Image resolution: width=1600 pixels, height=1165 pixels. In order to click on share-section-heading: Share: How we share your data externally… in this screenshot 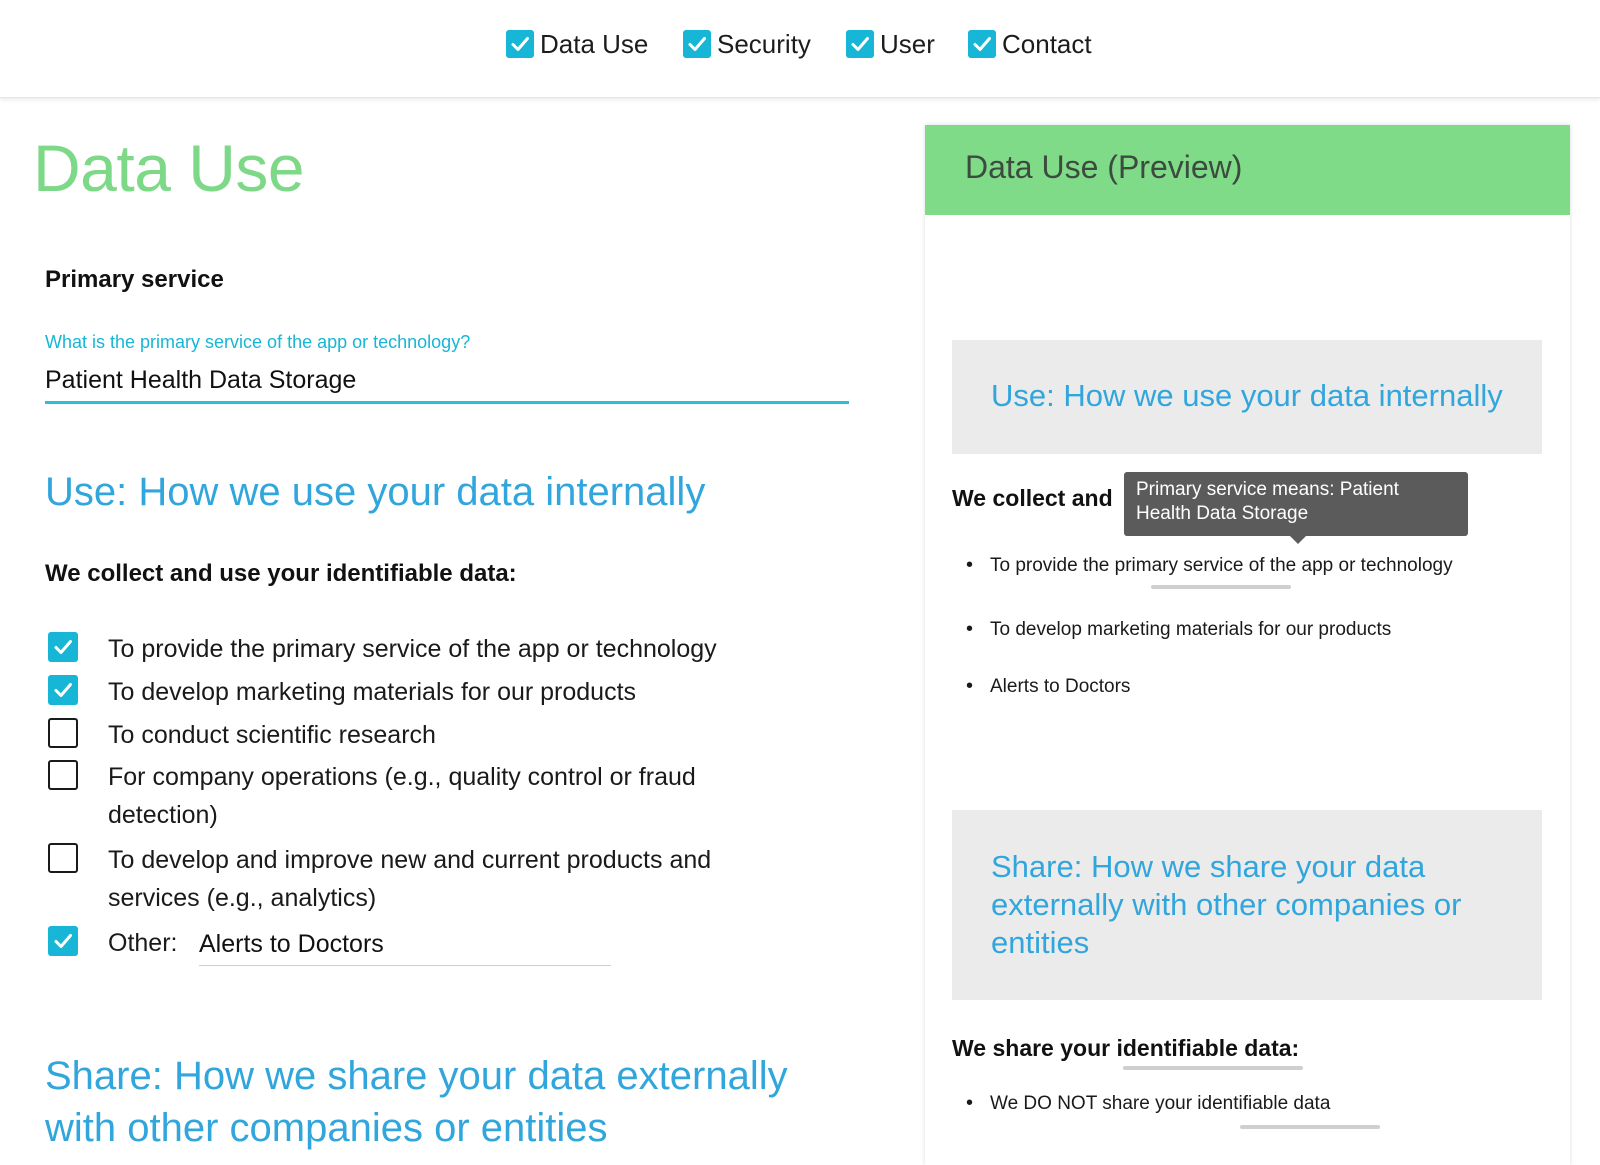, I will do `click(416, 1102)`.